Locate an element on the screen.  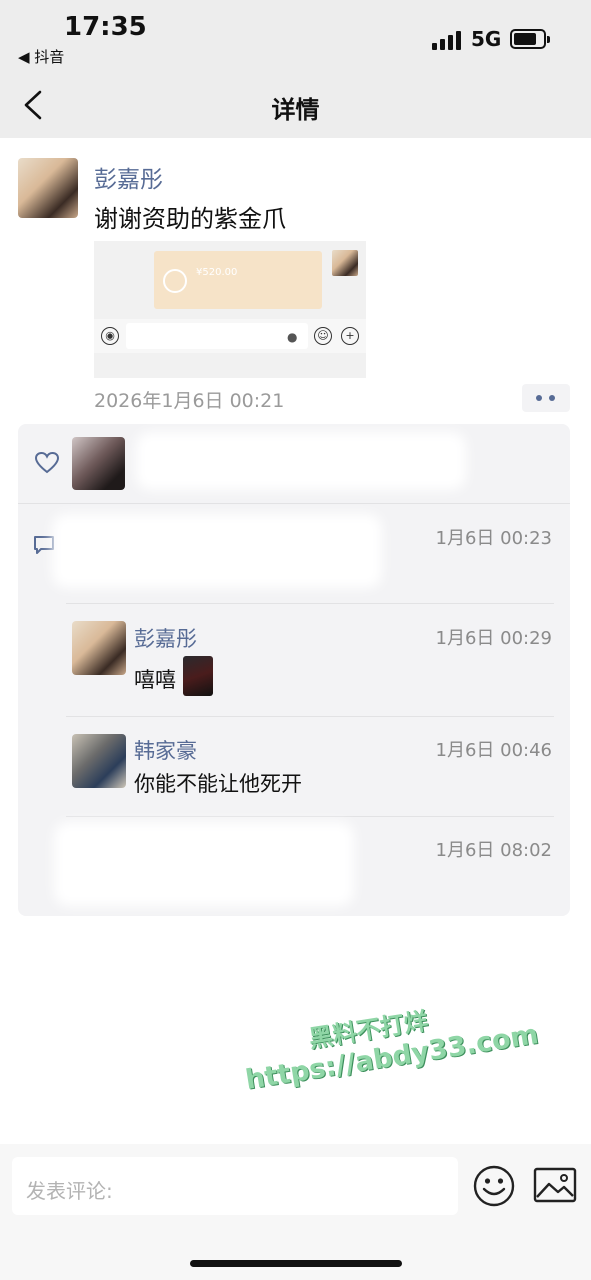
image-icon is located at coordinates (555, 1185).